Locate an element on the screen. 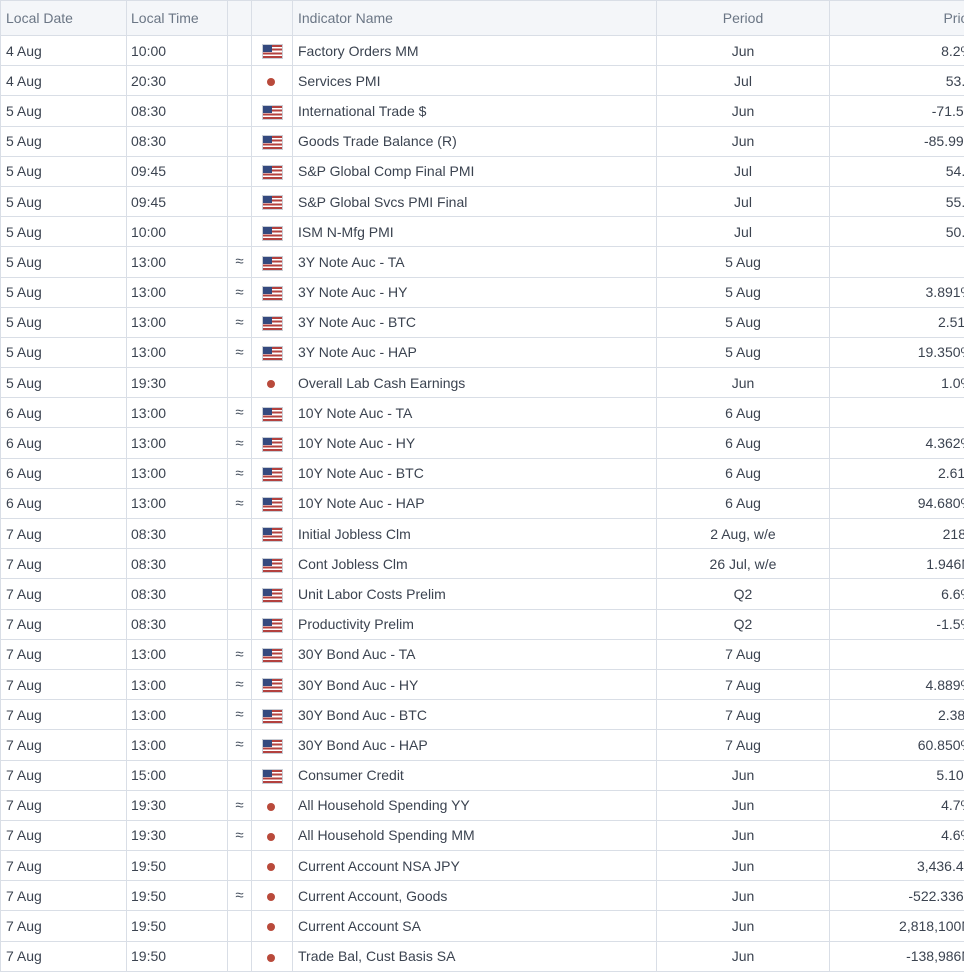 Image resolution: width=964 pixels, height=975 pixels. table-row: 4 Aug20:30 Services PMIJul53.5 is located at coordinates (482, 81).